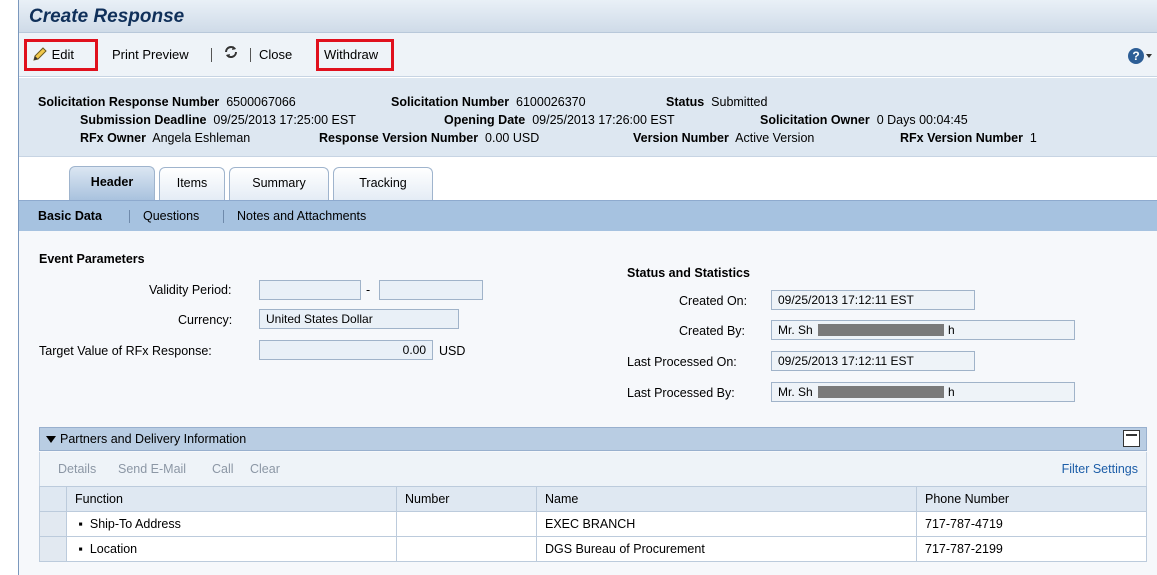  What do you see at coordinates (301, 216) in the screenshot?
I see `subnav-notes-attachments: Notes and Attachments` at bounding box center [301, 216].